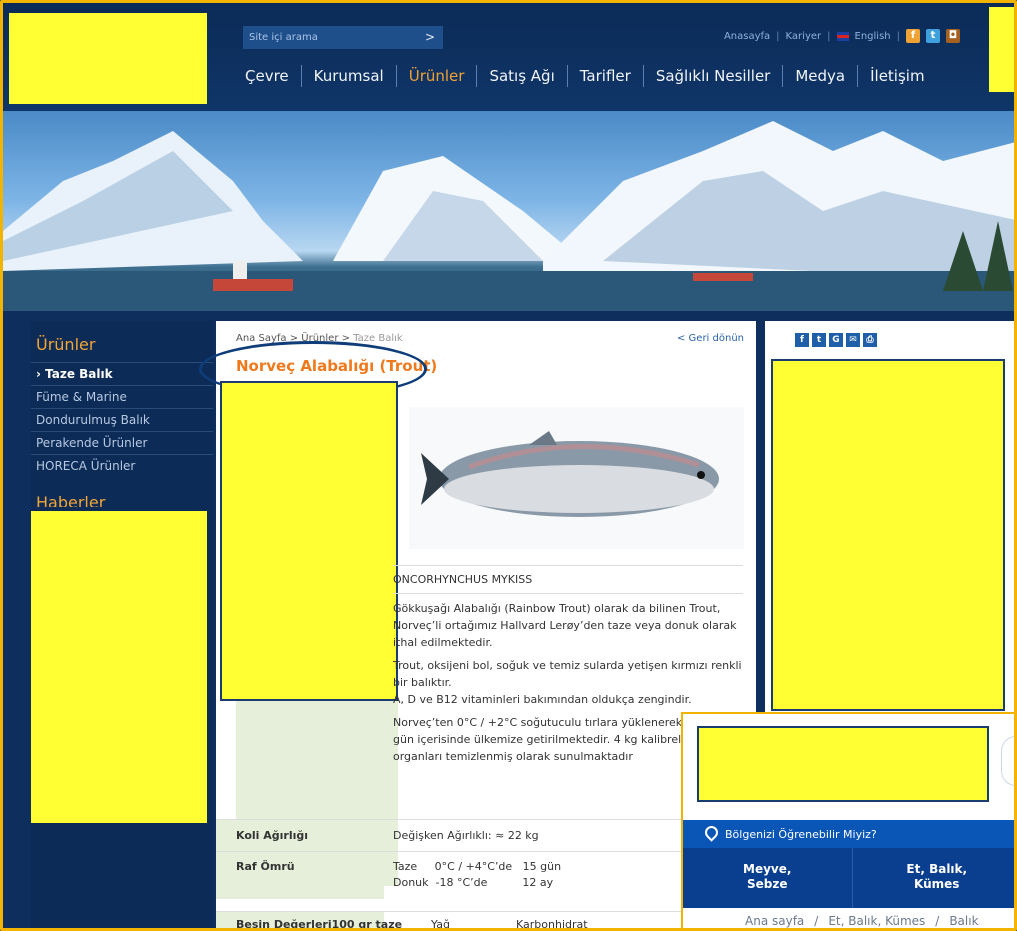 This screenshot has width=1017, height=931. Describe the element at coordinates (953, 36) in the screenshot. I see `instagram-icon: ◘` at that location.